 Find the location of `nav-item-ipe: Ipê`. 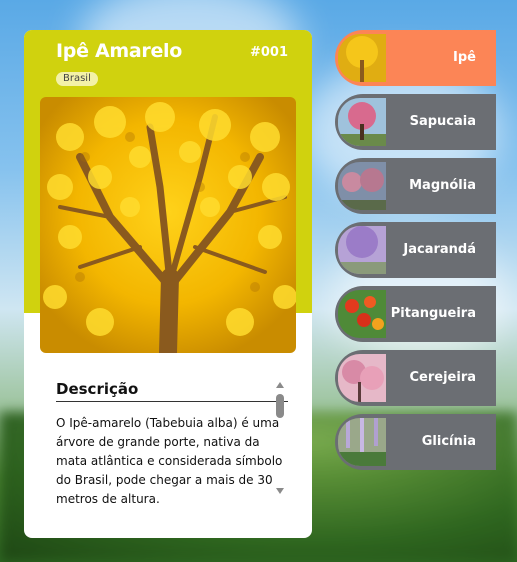

nav-item-ipe: Ipê is located at coordinates (415, 58).